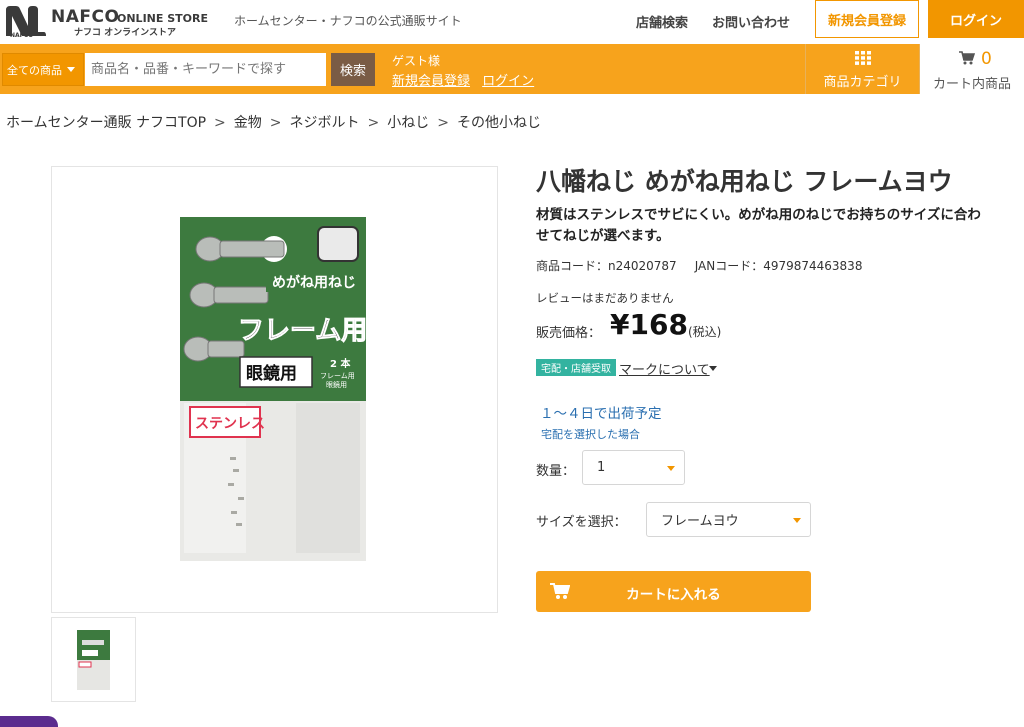 This screenshot has height=727, width=1024. What do you see at coordinates (336, 384) in the screenshot?
I see `package-sub2: 眼鏡用` at bounding box center [336, 384].